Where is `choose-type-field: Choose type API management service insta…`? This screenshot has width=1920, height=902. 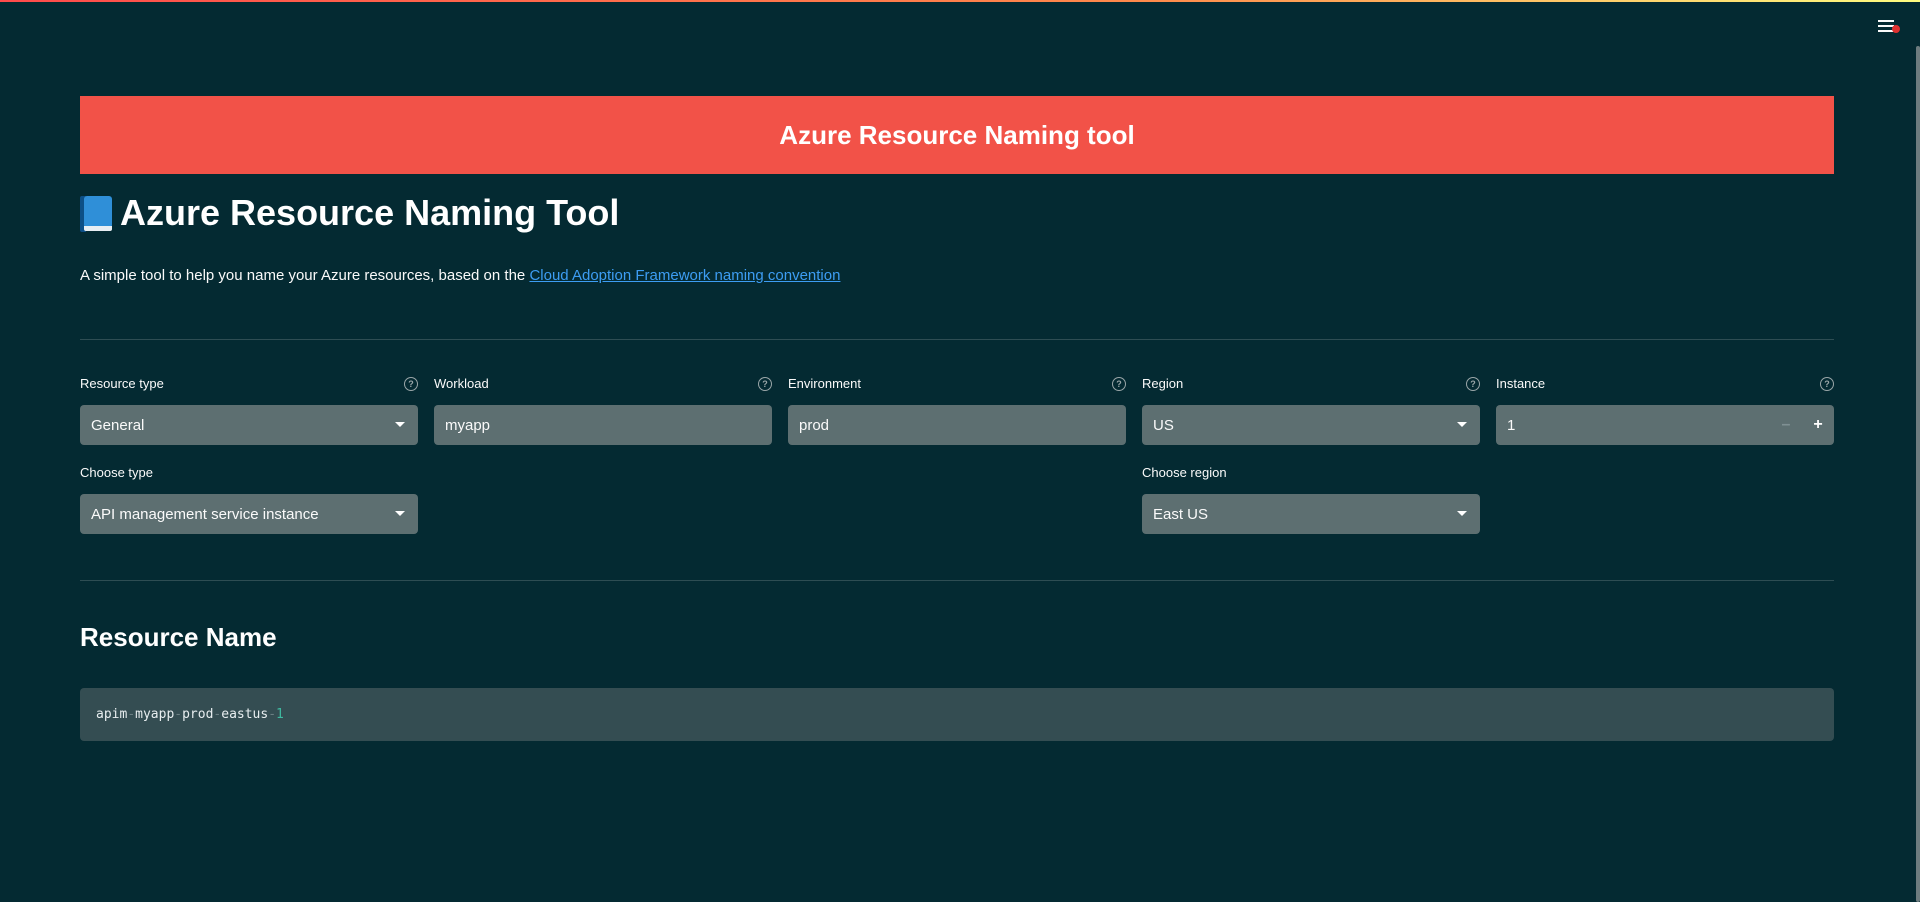 choose-type-field: Choose type API management service insta… is located at coordinates (249, 498).